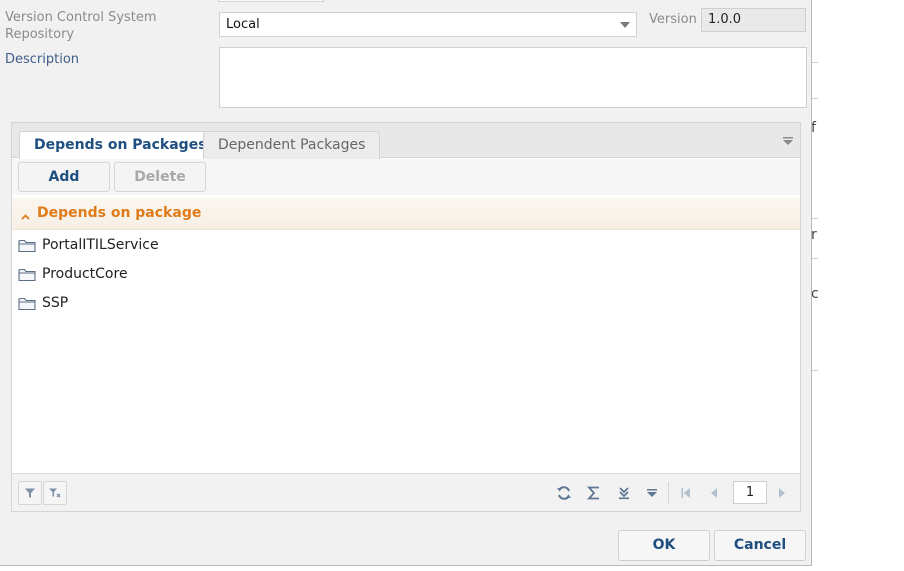 The height and width of the screenshot is (571, 904). Describe the element at coordinates (406, 246) in the screenshot. I see `list-item: PortalITILService` at that location.